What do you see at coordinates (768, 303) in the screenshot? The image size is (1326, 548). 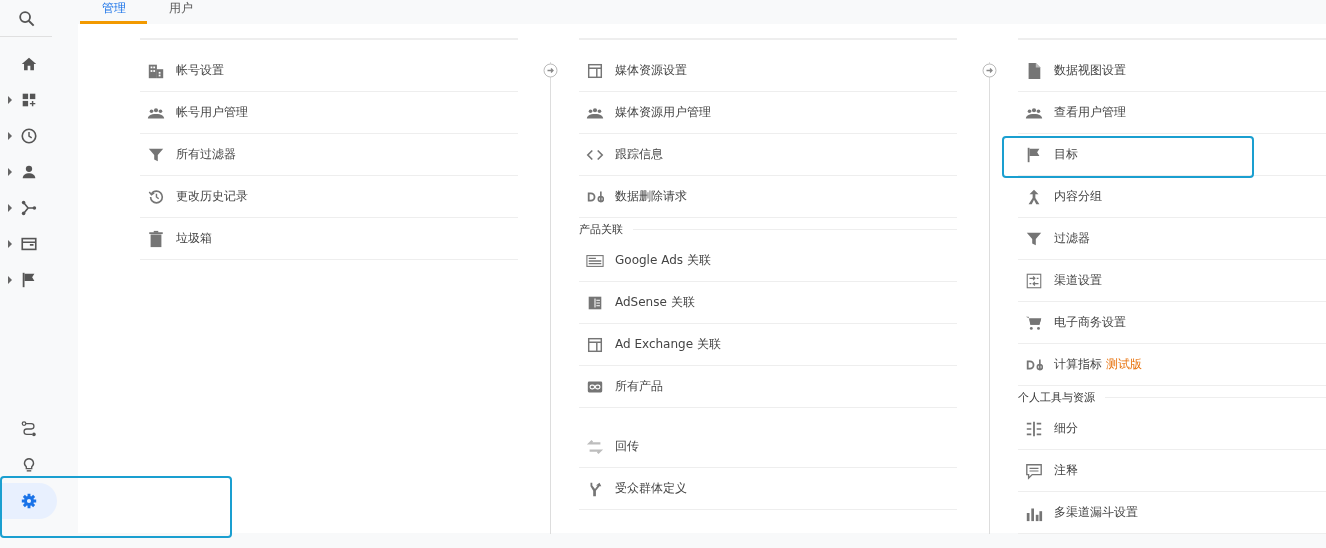 I see `menu-item: AdSense 关联` at bounding box center [768, 303].